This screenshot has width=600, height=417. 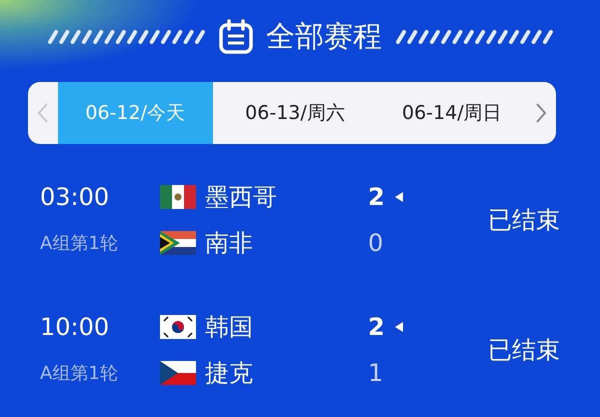 What do you see at coordinates (376, 373) in the screenshot?
I see `team-score: 1` at bounding box center [376, 373].